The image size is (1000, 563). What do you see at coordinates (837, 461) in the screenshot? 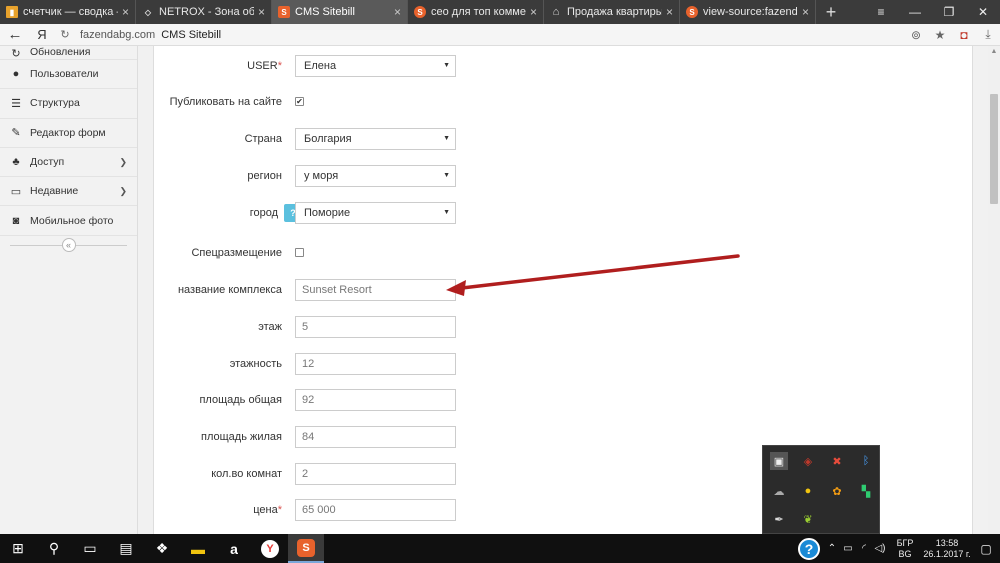
I see `tray-mute-icon: ✖` at bounding box center [837, 461].